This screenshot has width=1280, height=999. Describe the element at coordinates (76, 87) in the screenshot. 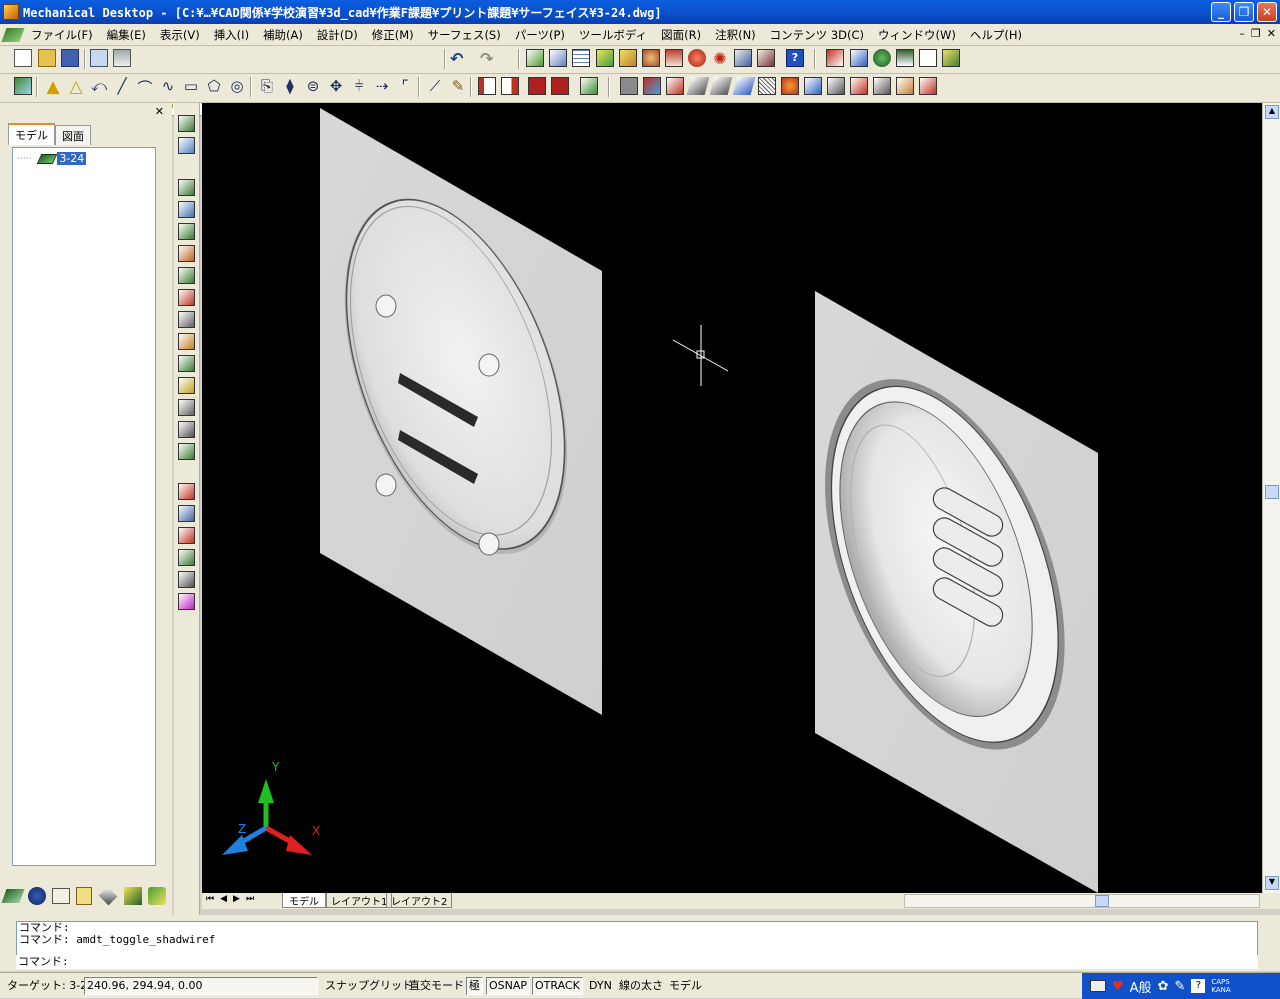

I see `warning-icon: △` at that location.